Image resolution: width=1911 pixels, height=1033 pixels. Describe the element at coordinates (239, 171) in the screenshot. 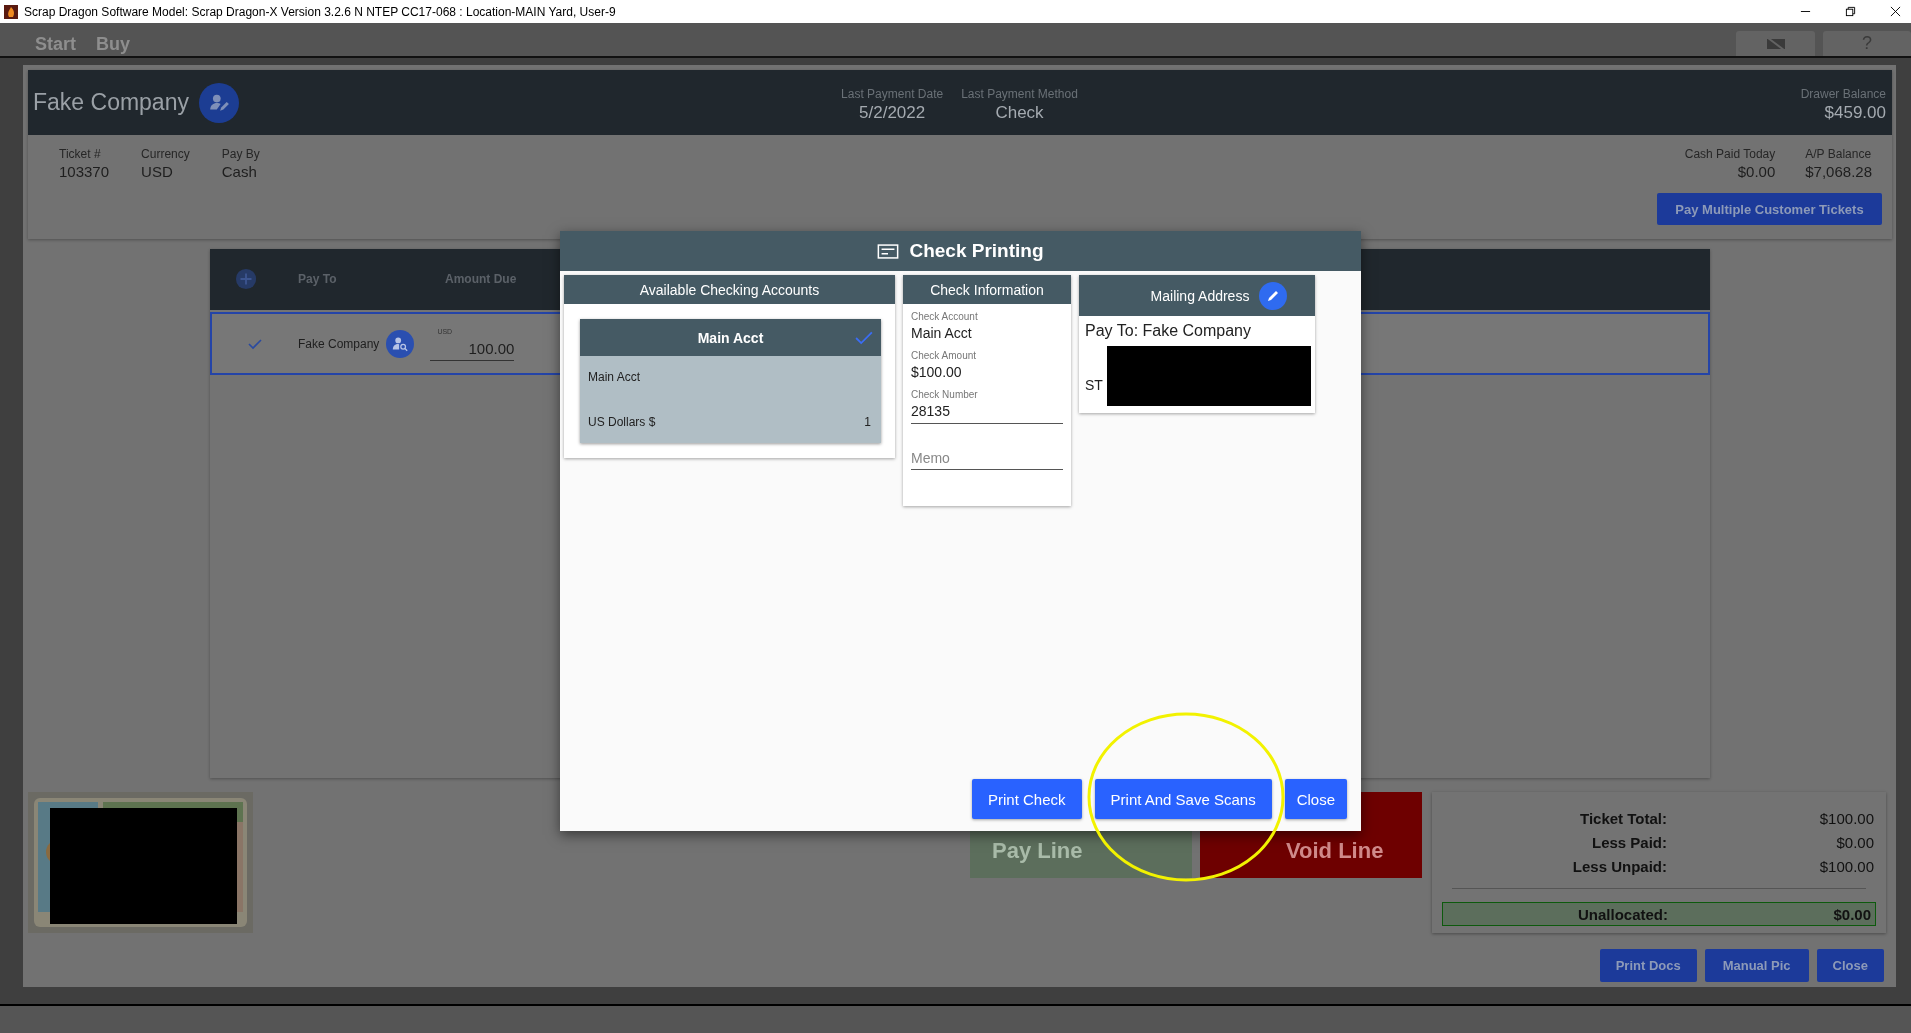

I see `field-value: Cash` at that location.